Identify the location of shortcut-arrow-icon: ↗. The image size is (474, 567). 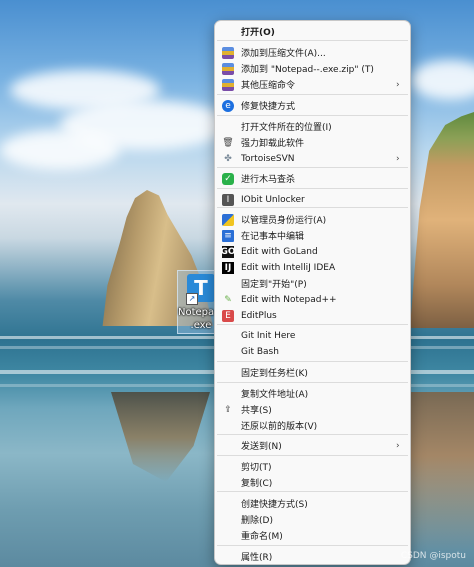
(192, 299).